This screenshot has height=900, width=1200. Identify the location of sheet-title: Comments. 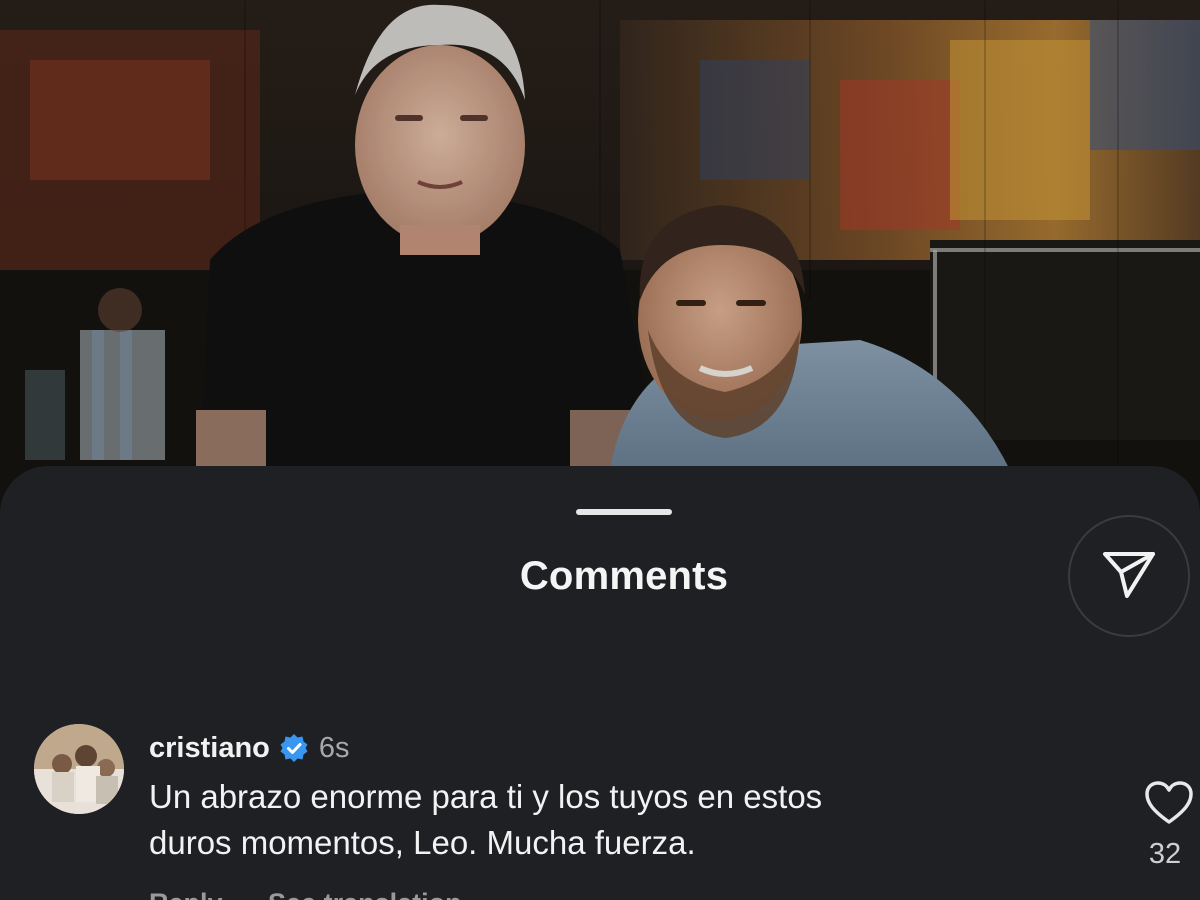
(624, 576).